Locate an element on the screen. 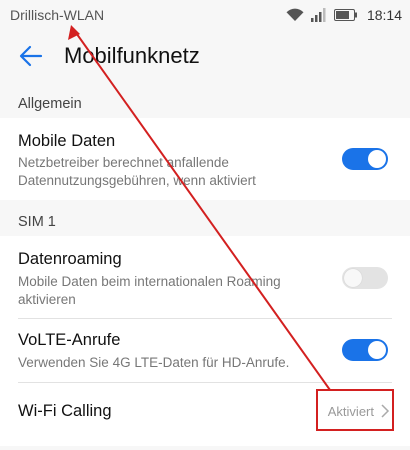  carrier-name: Drillisch-WLAN is located at coordinates (57, 15).